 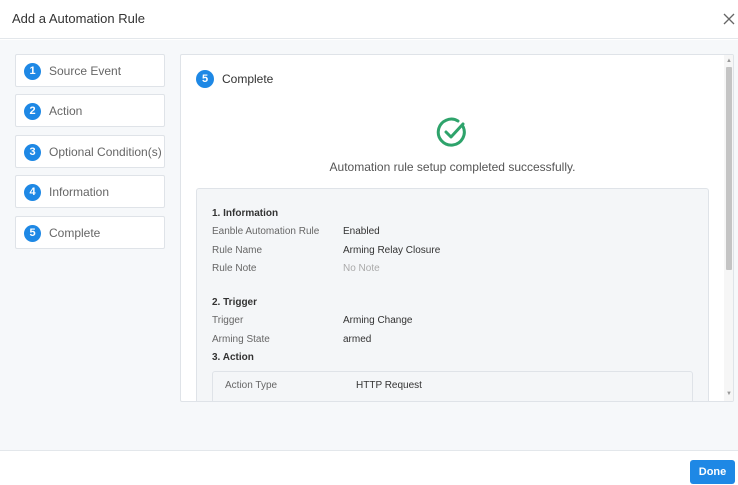 What do you see at coordinates (78, 18) in the screenshot?
I see `dialog-title: Add a Automation Rule` at bounding box center [78, 18].